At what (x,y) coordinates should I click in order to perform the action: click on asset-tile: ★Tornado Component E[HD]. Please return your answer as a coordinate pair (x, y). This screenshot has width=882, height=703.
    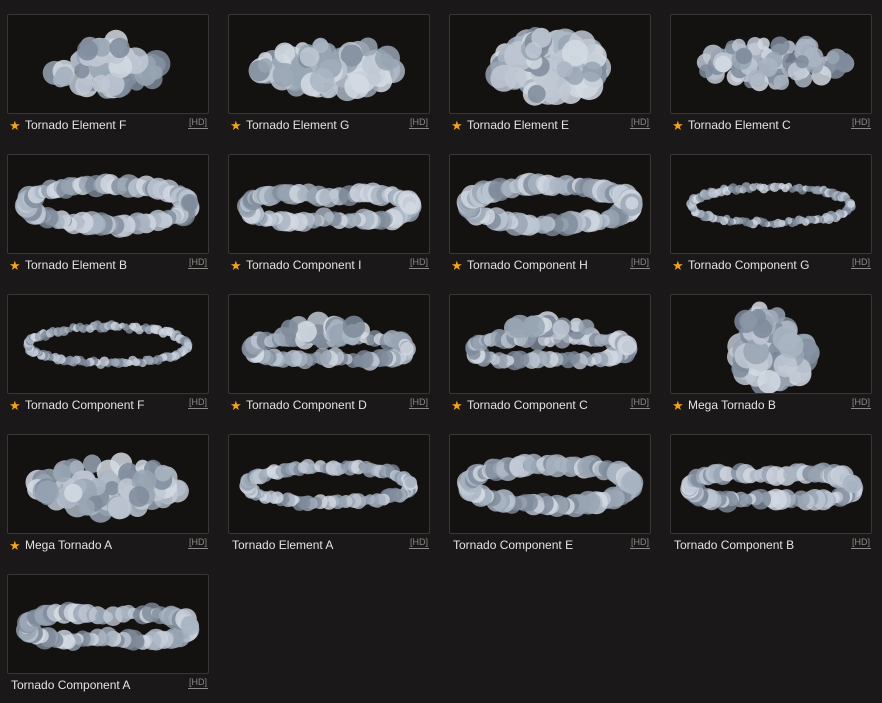
    Looking at the image, I should click on (550, 501).